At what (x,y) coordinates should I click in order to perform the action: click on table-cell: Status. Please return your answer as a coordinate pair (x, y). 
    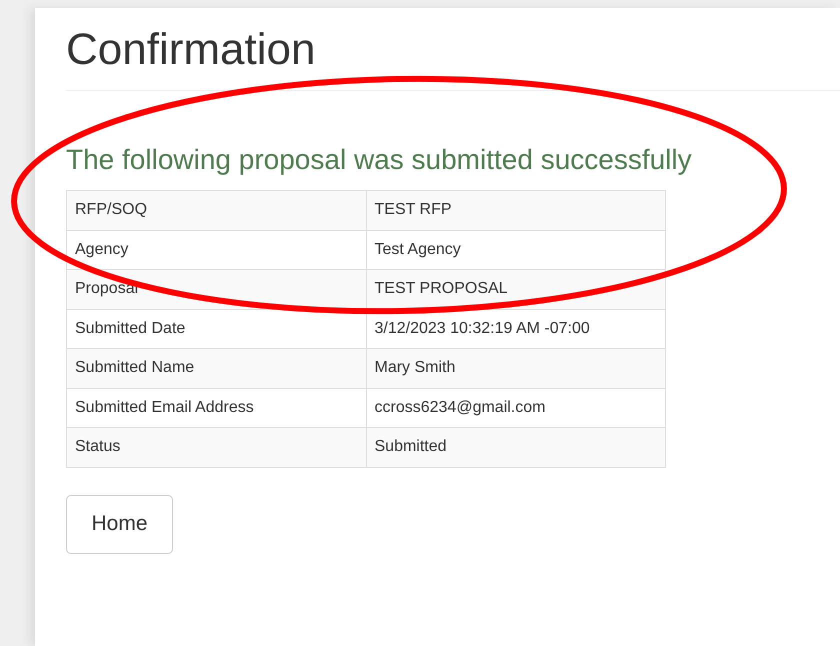
    Looking at the image, I should click on (216, 447).